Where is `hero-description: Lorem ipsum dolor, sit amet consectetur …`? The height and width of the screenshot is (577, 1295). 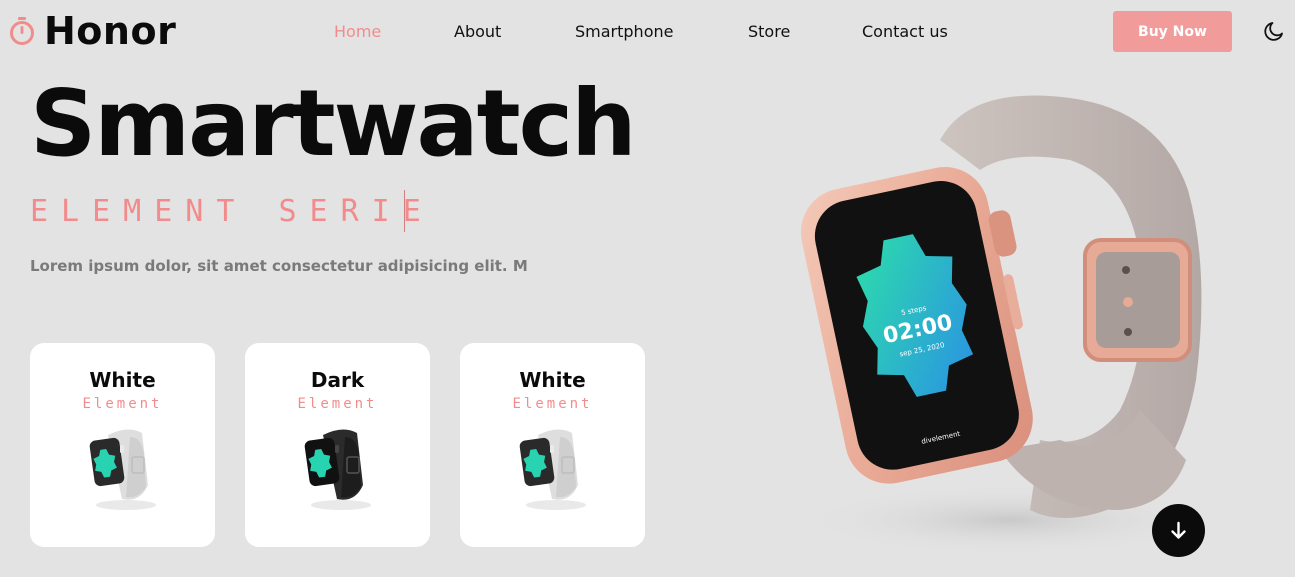
hero-description: Lorem ipsum dolor, sit amet consectetur … is located at coordinates (279, 266).